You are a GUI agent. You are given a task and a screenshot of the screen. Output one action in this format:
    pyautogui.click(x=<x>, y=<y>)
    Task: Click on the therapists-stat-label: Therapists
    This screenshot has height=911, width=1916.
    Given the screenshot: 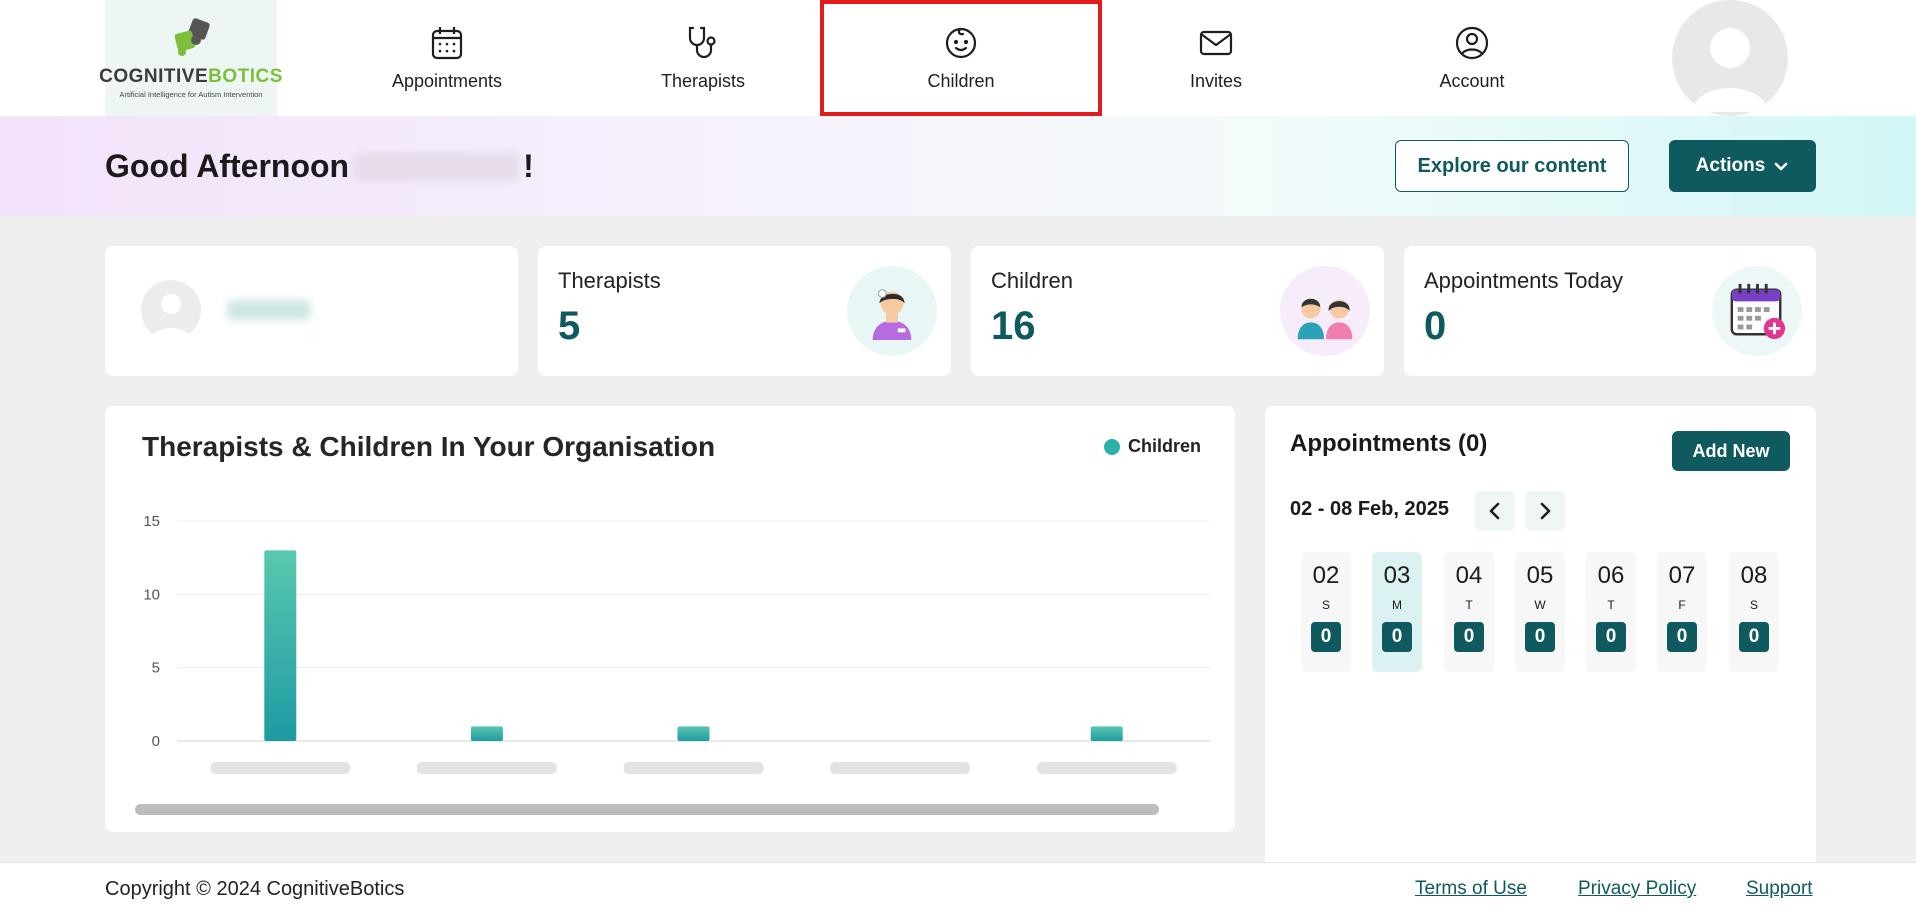 What is the action you would take?
    pyautogui.click(x=609, y=280)
    